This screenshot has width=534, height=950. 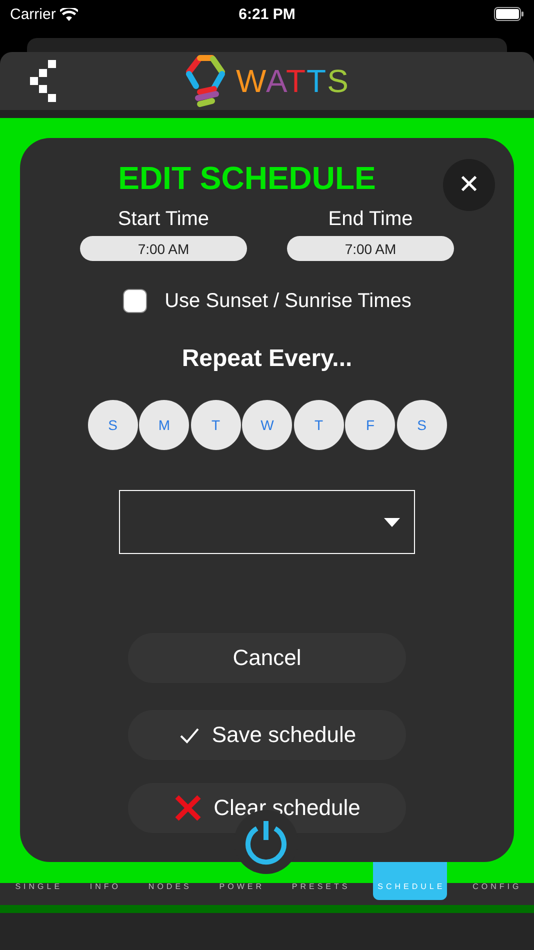 What do you see at coordinates (267, 658) in the screenshot?
I see `cancel-button: Cancel` at bounding box center [267, 658].